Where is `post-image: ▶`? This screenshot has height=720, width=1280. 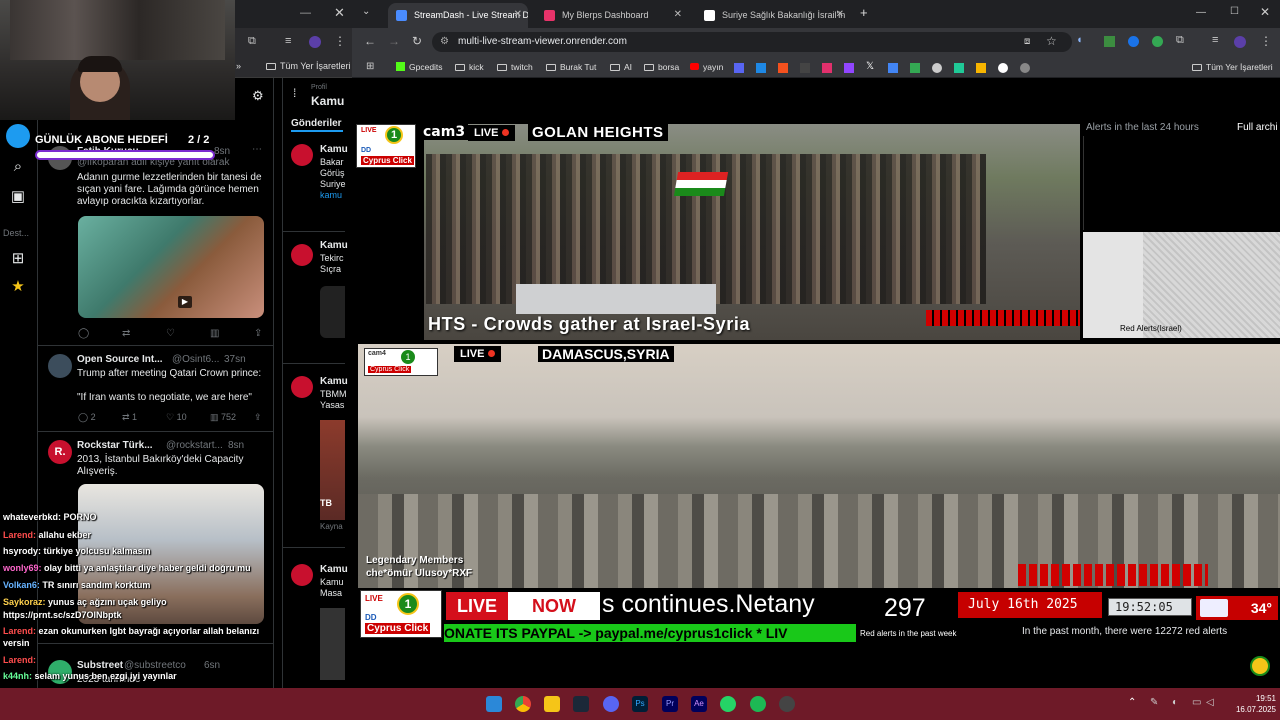
post-image: ▶ is located at coordinates (171, 267).